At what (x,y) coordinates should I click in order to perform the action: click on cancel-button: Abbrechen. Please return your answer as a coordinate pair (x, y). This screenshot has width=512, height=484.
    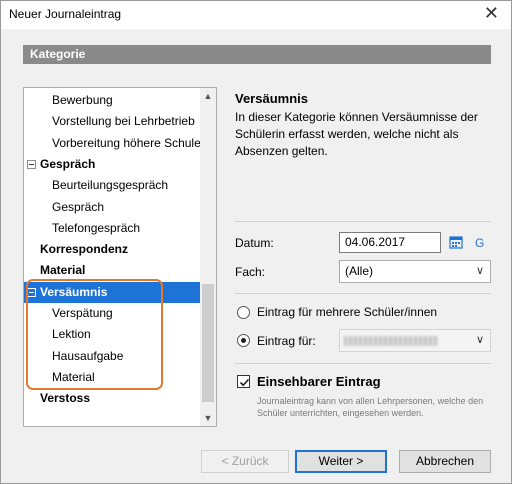
    Looking at the image, I should click on (445, 461).